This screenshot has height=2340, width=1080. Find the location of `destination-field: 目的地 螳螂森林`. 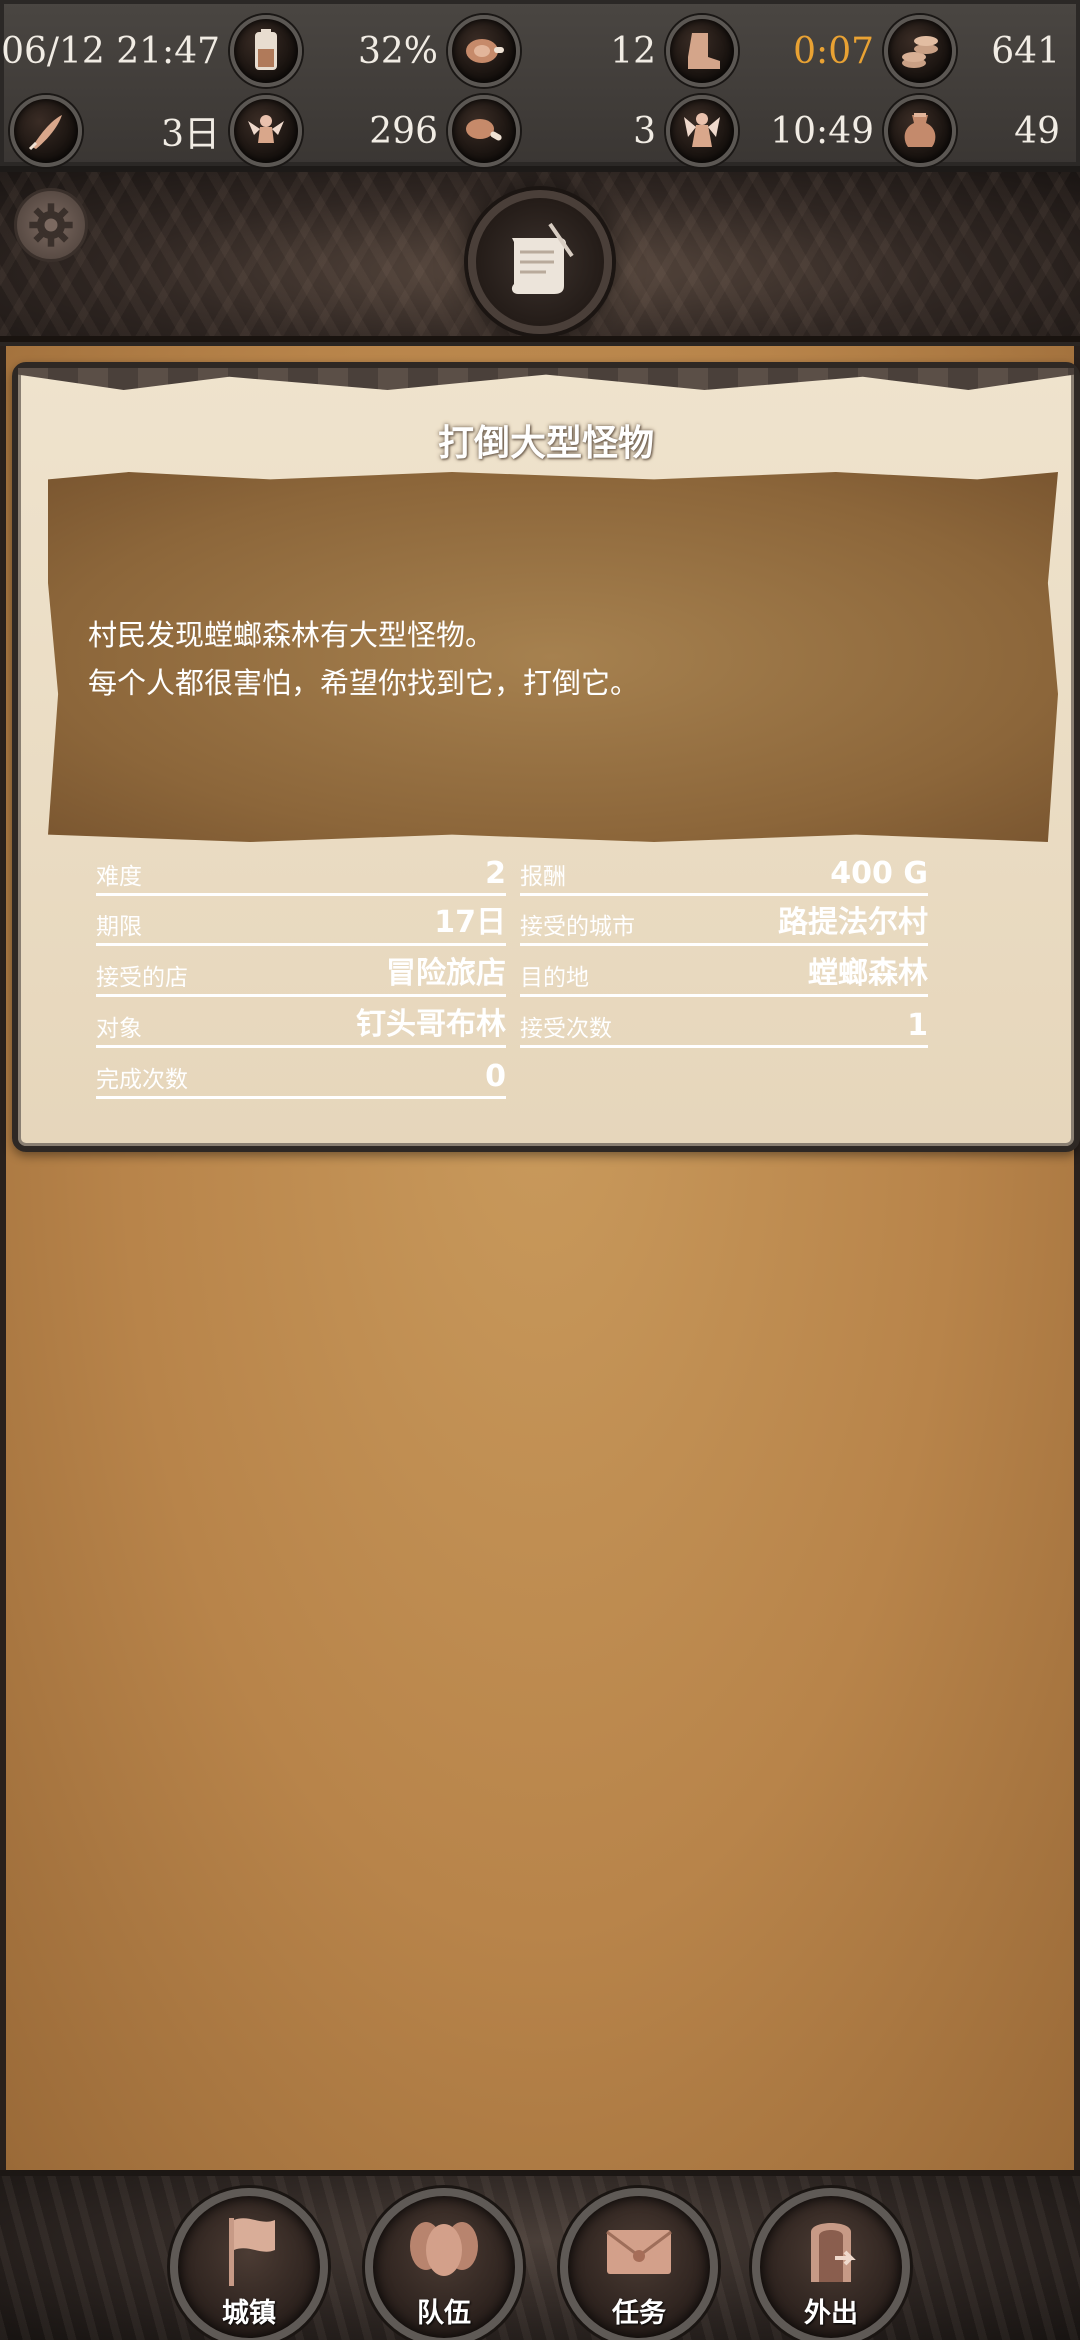

destination-field: 目的地 螳螂森林 is located at coordinates (724, 976).